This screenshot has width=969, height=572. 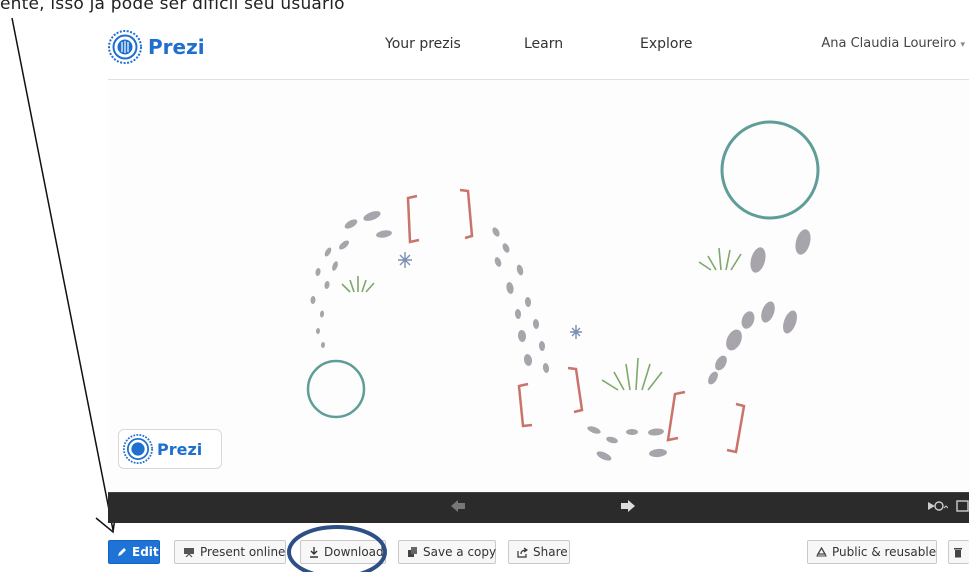 I want to click on arrow-left-icon, so click(x=458, y=506).